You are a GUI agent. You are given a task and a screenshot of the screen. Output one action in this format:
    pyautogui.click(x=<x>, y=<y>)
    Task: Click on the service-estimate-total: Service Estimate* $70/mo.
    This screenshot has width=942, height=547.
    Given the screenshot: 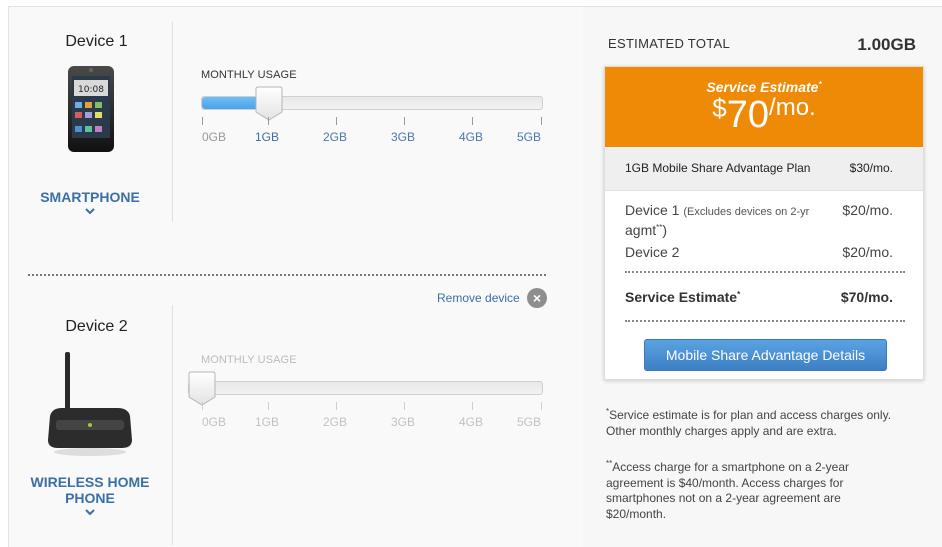 What is the action you would take?
    pyautogui.click(x=759, y=297)
    